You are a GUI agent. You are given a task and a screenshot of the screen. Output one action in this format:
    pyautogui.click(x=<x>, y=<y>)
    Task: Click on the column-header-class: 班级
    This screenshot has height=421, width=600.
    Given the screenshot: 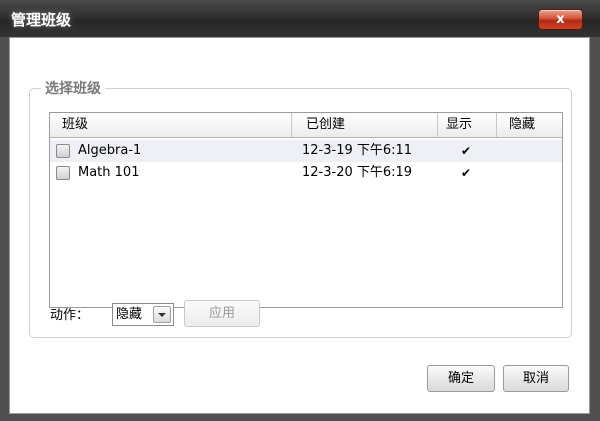 What is the action you would take?
    pyautogui.click(x=171, y=125)
    